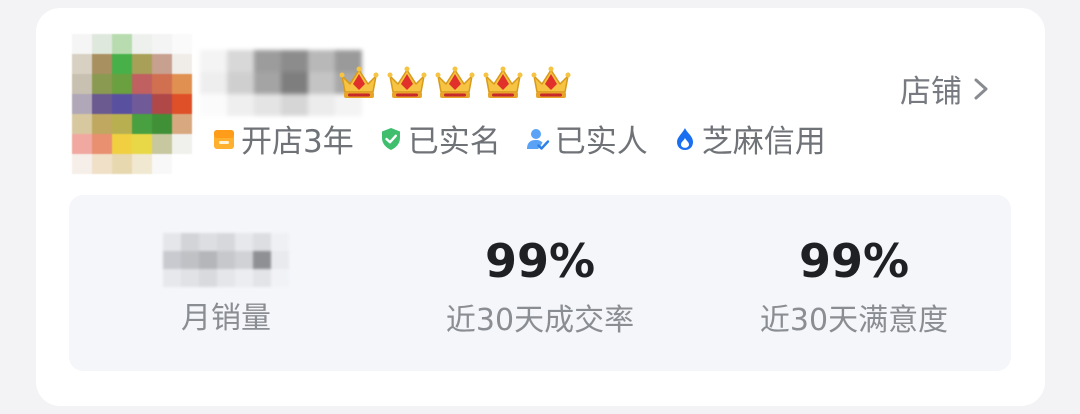 Image resolution: width=1080 pixels, height=414 pixels. I want to click on badge-real-person: 已实人, so click(586, 138).